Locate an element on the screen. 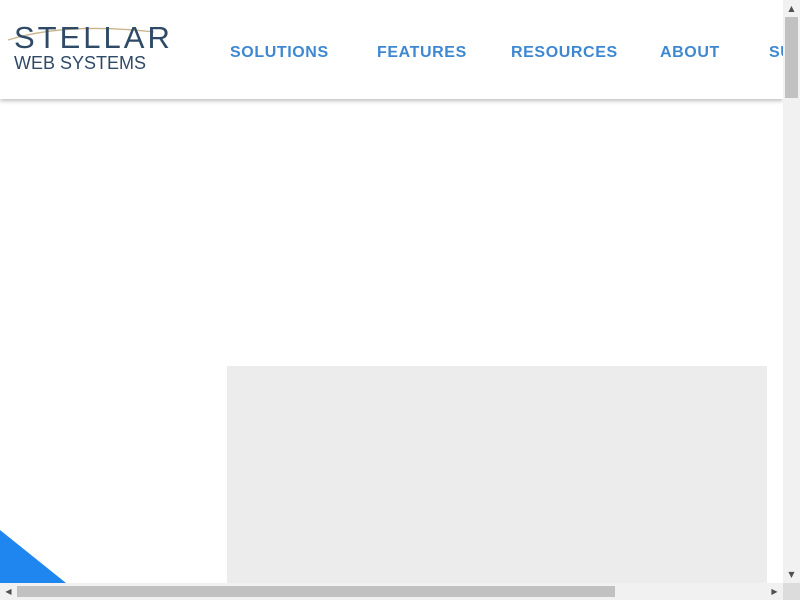  scrollbar-corner is located at coordinates (791, 591).